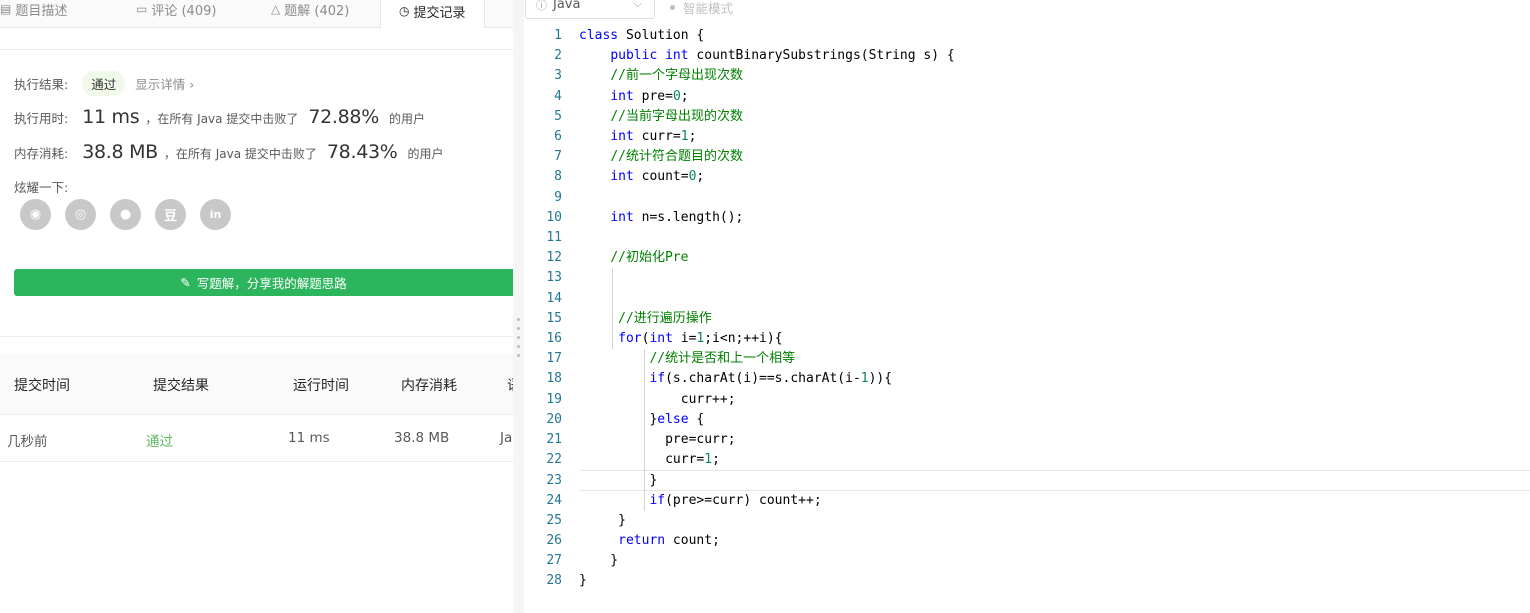 The width and height of the screenshot is (1530, 613). What do you see at coordinates (41, 153) in the screenshot?
I see `memory-label: 内存消耗:` at bounding box center [41, 153].